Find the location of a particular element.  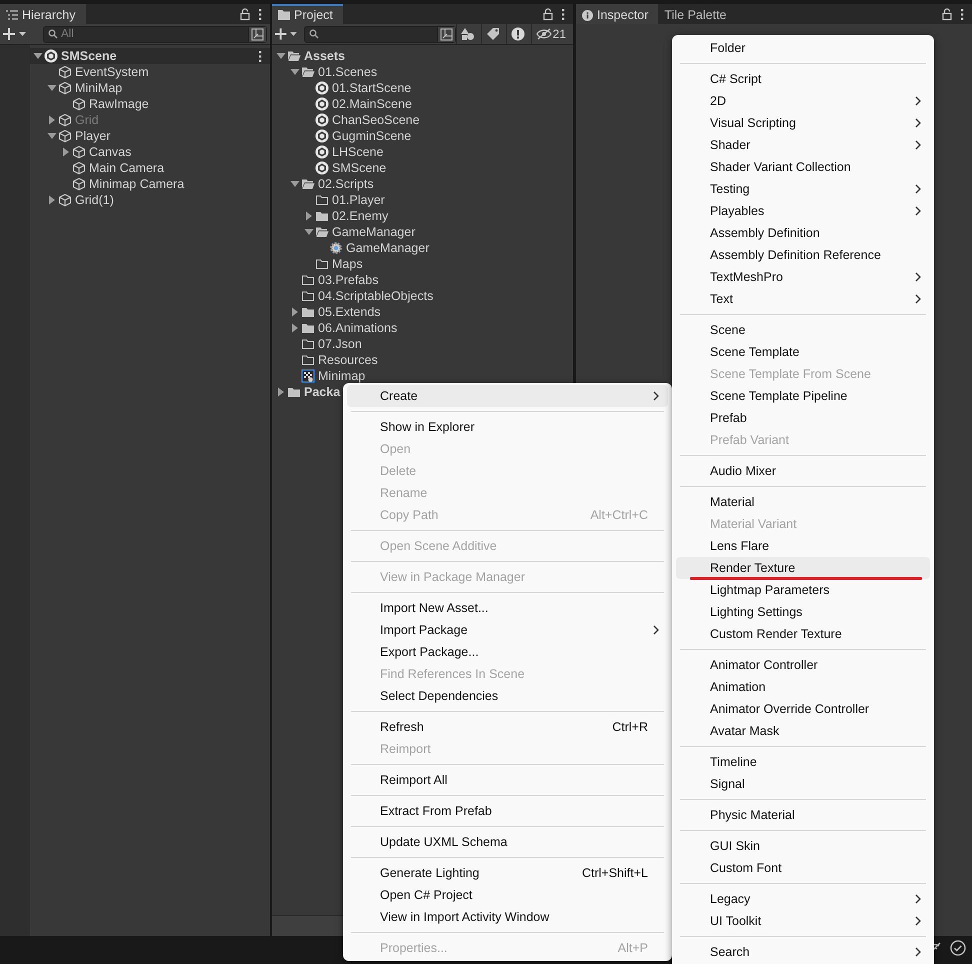

shortcut-label: Alt+P is located at coordinates (633, 948).